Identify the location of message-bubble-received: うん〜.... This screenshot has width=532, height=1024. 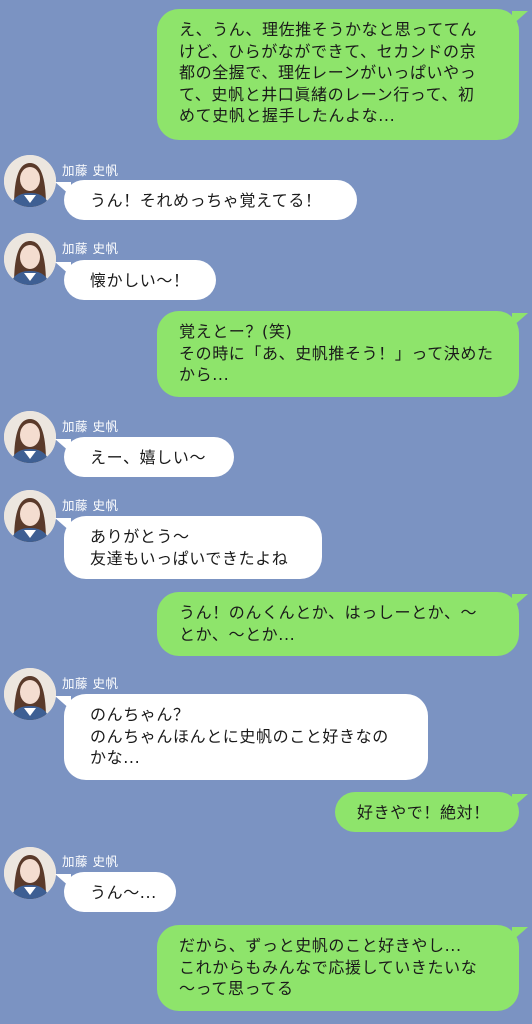
(115, 892).